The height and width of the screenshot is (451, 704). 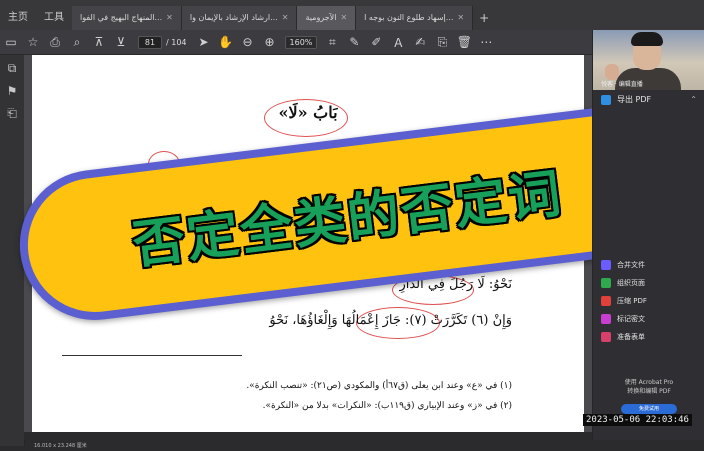 I want to click on tool-label: 合并文件, so click(x=631, y=265).